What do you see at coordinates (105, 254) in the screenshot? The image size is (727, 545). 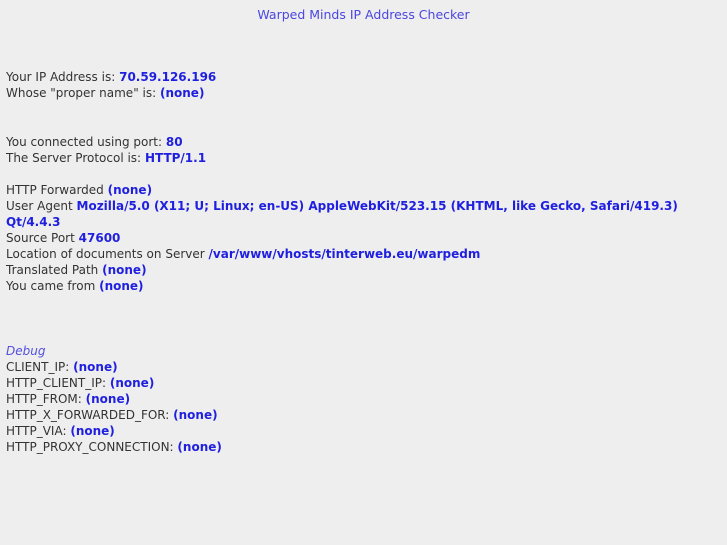 I see `request-label: Location of documents on Server` at bounding box center [105, 254].